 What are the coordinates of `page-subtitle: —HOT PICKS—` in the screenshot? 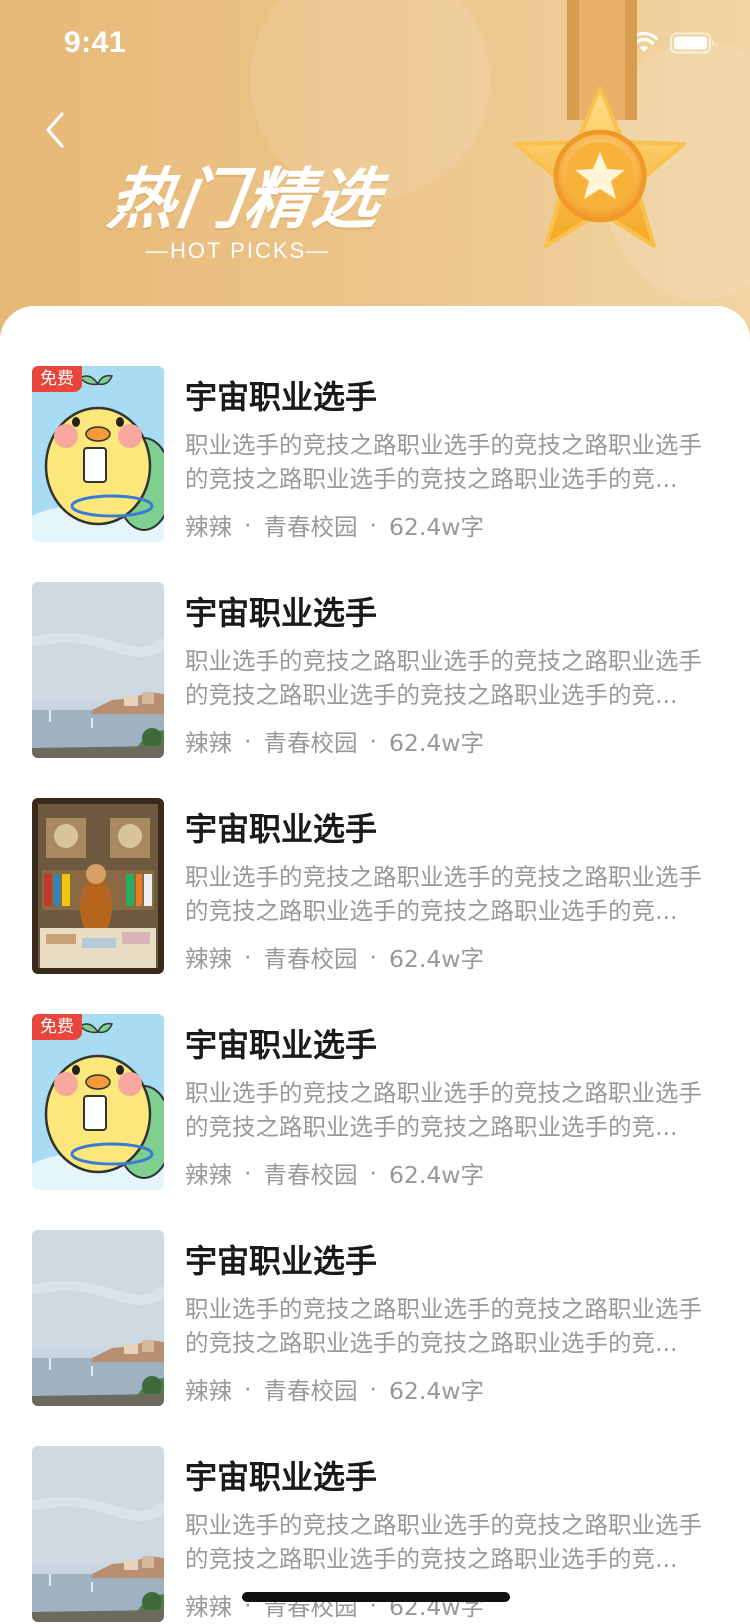 It's located at (238, 250).